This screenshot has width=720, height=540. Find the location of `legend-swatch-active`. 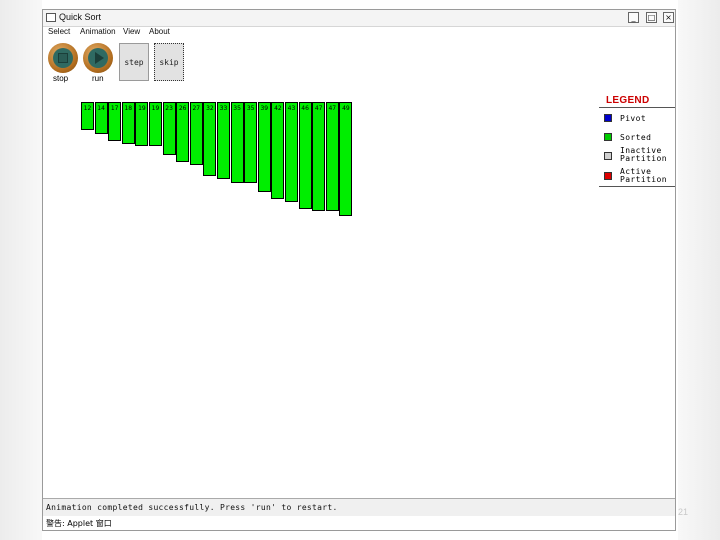

legend-swatch-active is located at coordinates (608, 176).